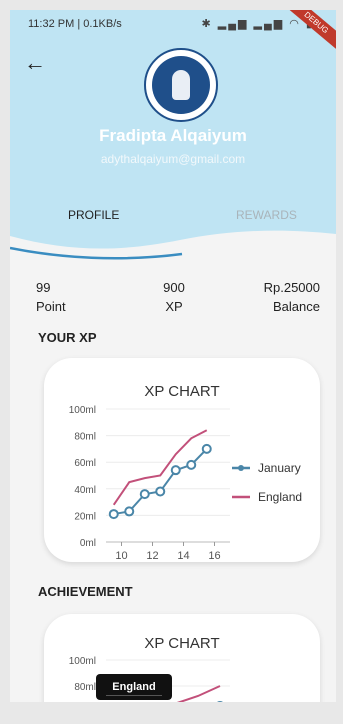  I want to click on avatar-badge, so click(181, 85).